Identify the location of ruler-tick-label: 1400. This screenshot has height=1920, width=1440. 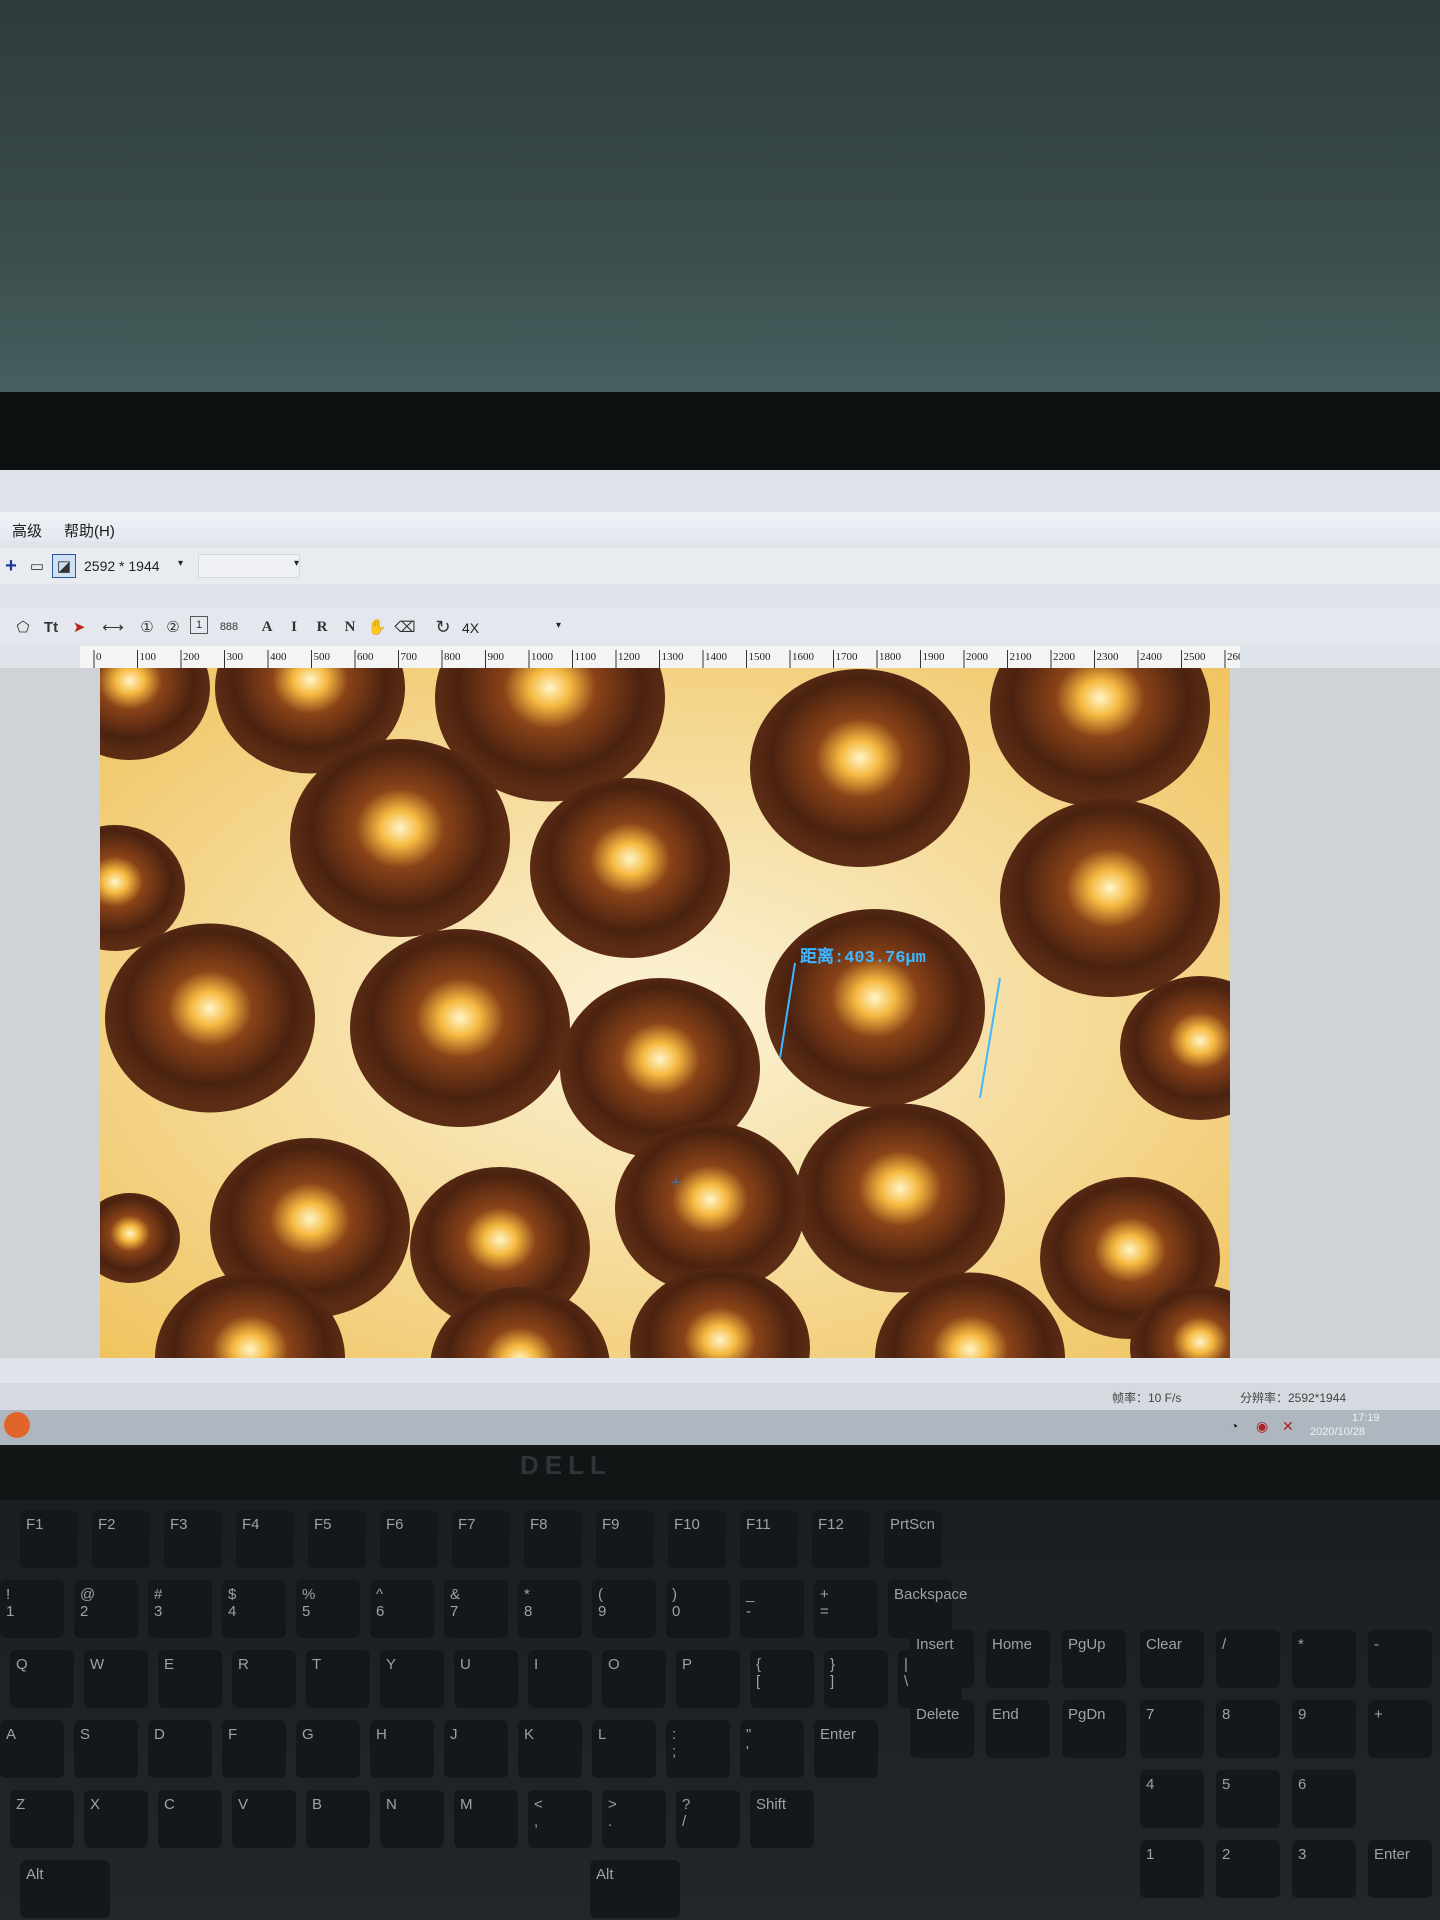
(716, 657).